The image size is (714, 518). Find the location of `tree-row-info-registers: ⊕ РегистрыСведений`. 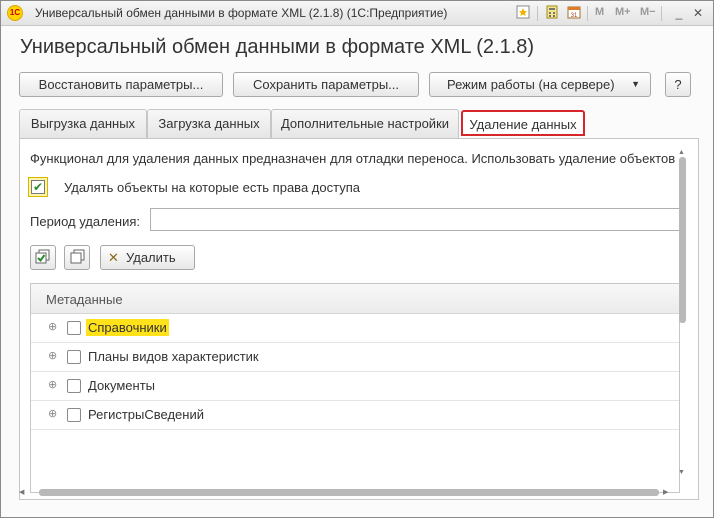

tree-row-info-registers: ⊕ РегистрыСведений is located at coordinates (355, 415).